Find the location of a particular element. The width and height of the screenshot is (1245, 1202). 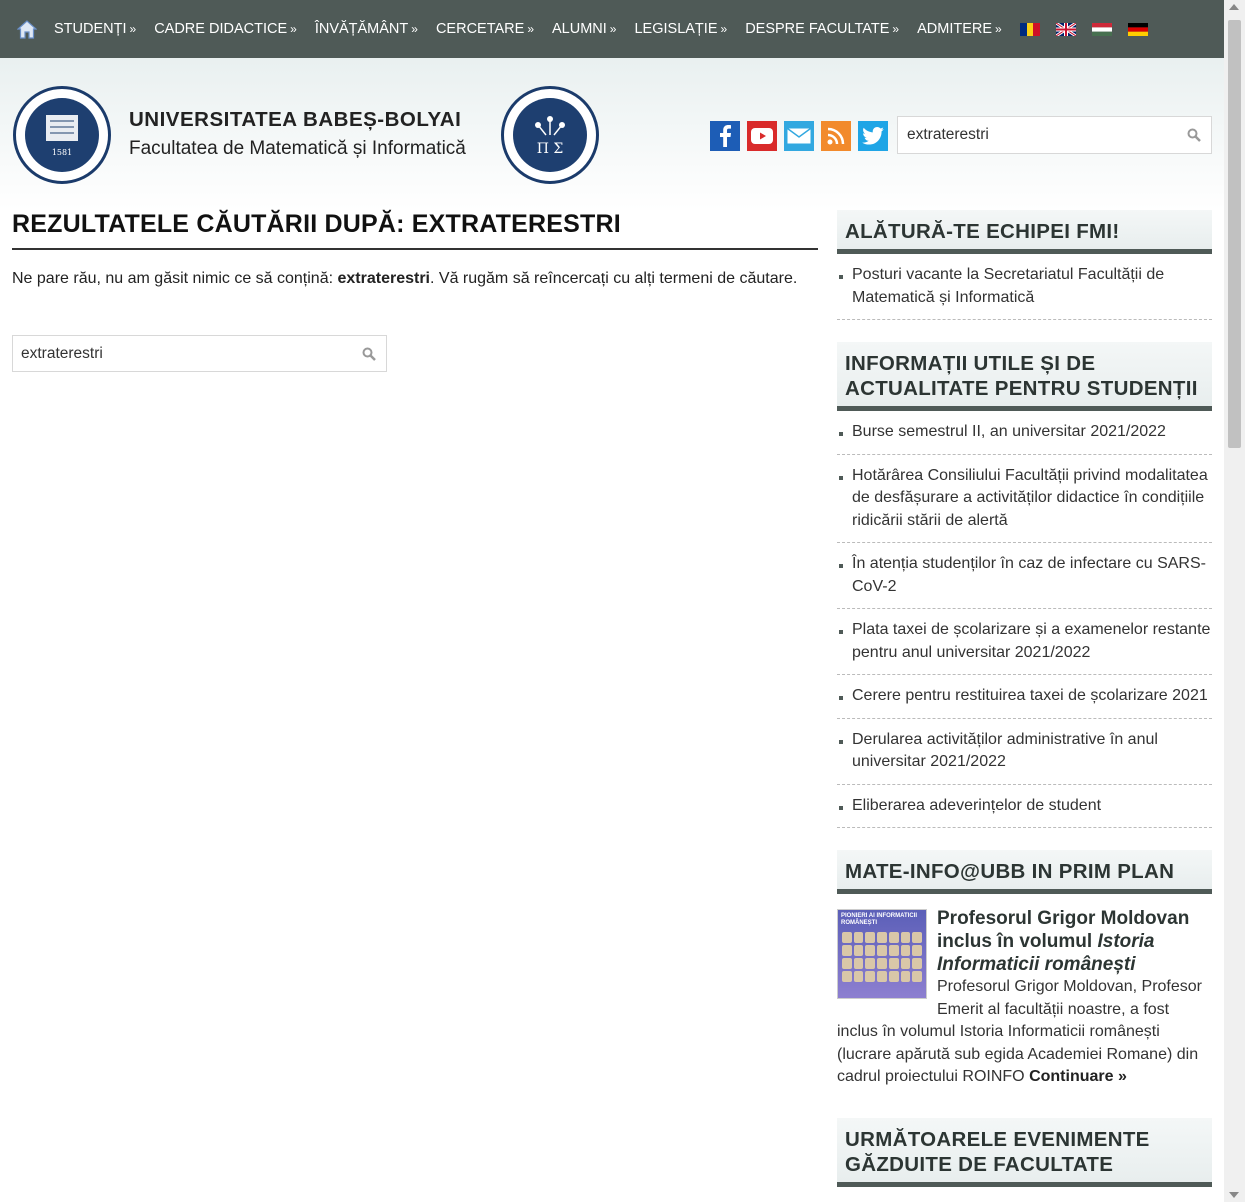

social-links is located at coordinates (799, 136).